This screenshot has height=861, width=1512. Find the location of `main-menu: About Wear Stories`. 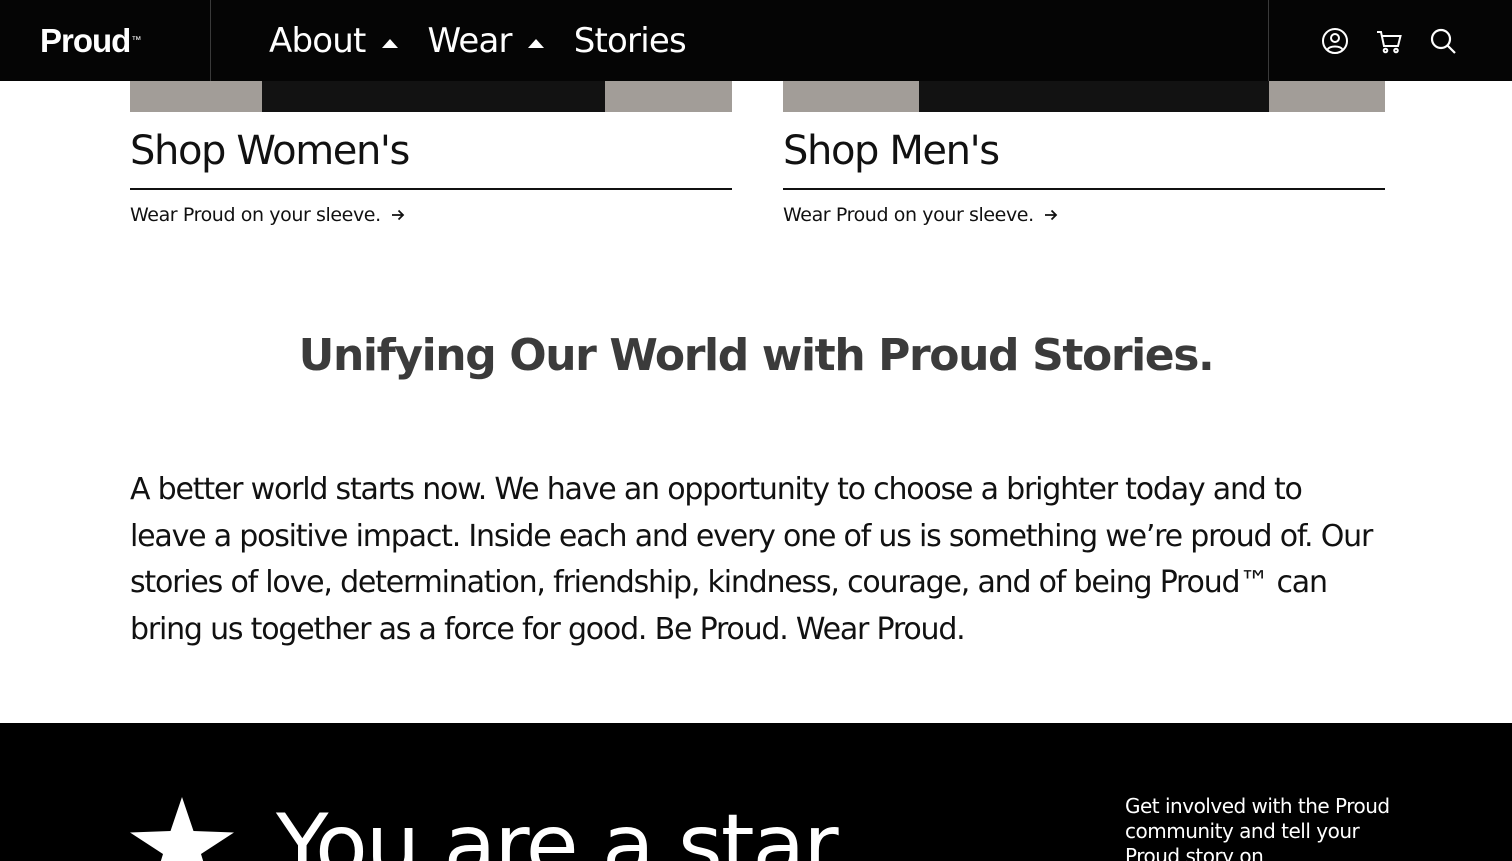

main-menu: About Wear Stories is located at coordinates (739, 40).